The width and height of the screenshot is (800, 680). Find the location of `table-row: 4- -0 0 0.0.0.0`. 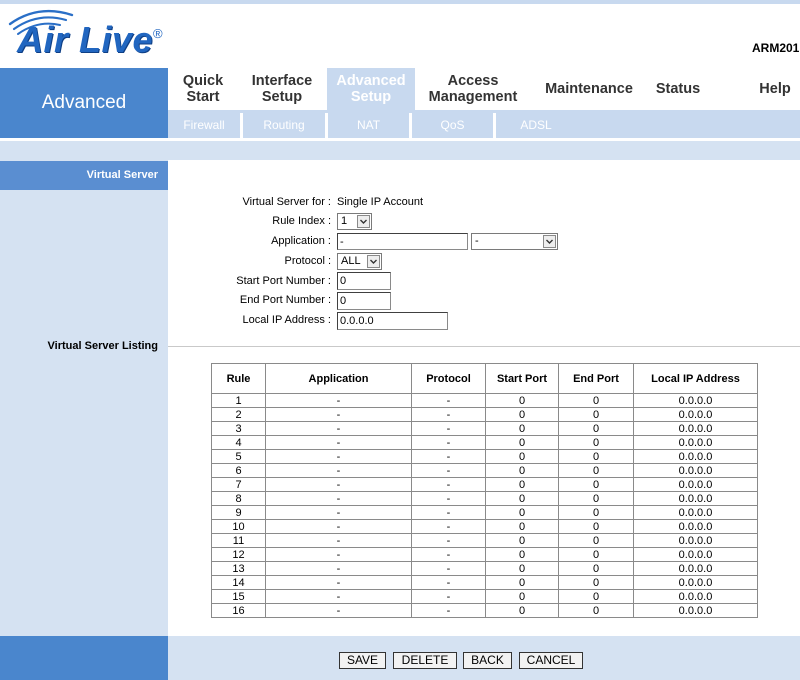

table-row: 4- -0 0 0.0.0.0 is located at coordinates (484, 442).